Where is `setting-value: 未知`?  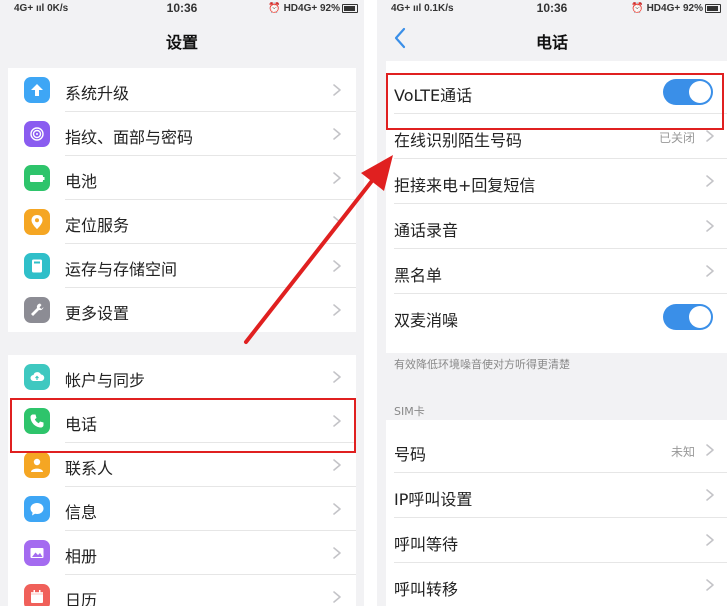
setting-value: 未知 is located at coordinates (682, 452).